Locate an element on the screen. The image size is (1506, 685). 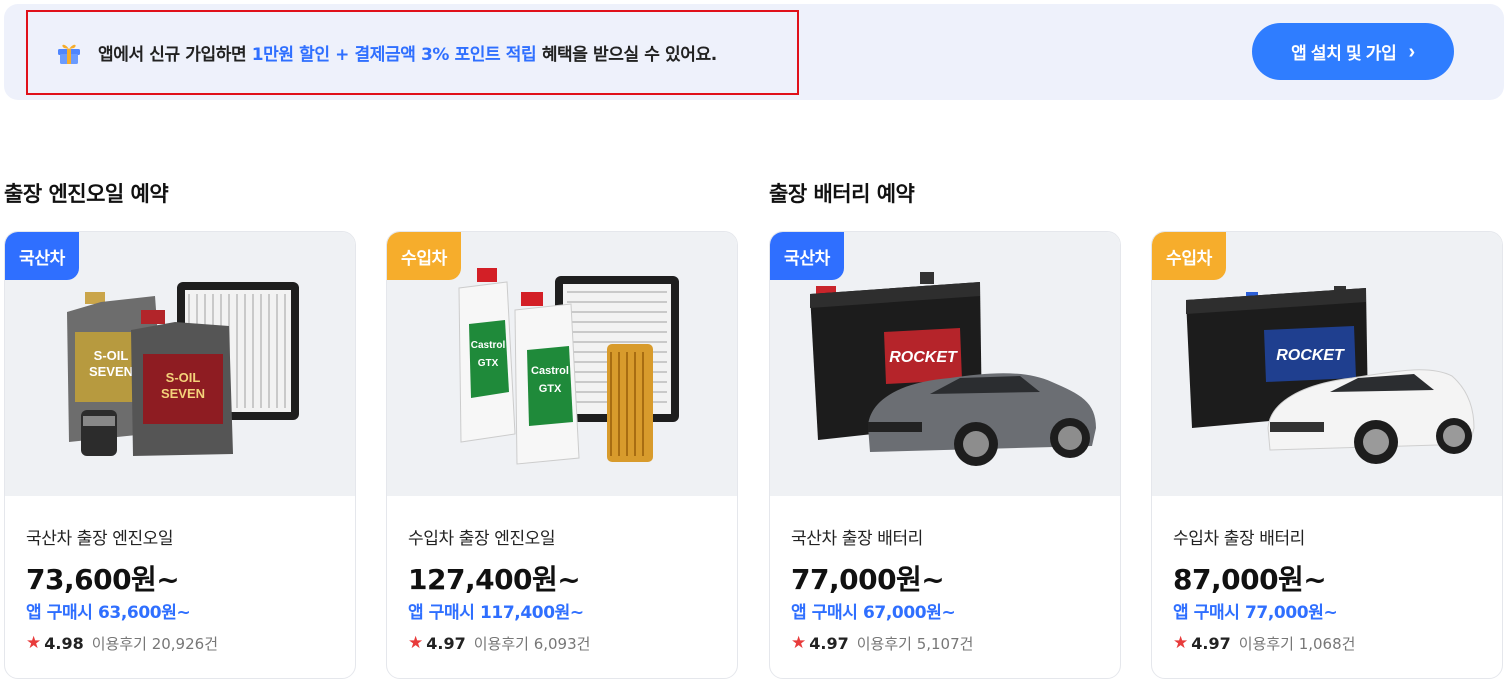
install-signup-button: 앱 설치 및 가입 › is located at coordinates (1353, 51).